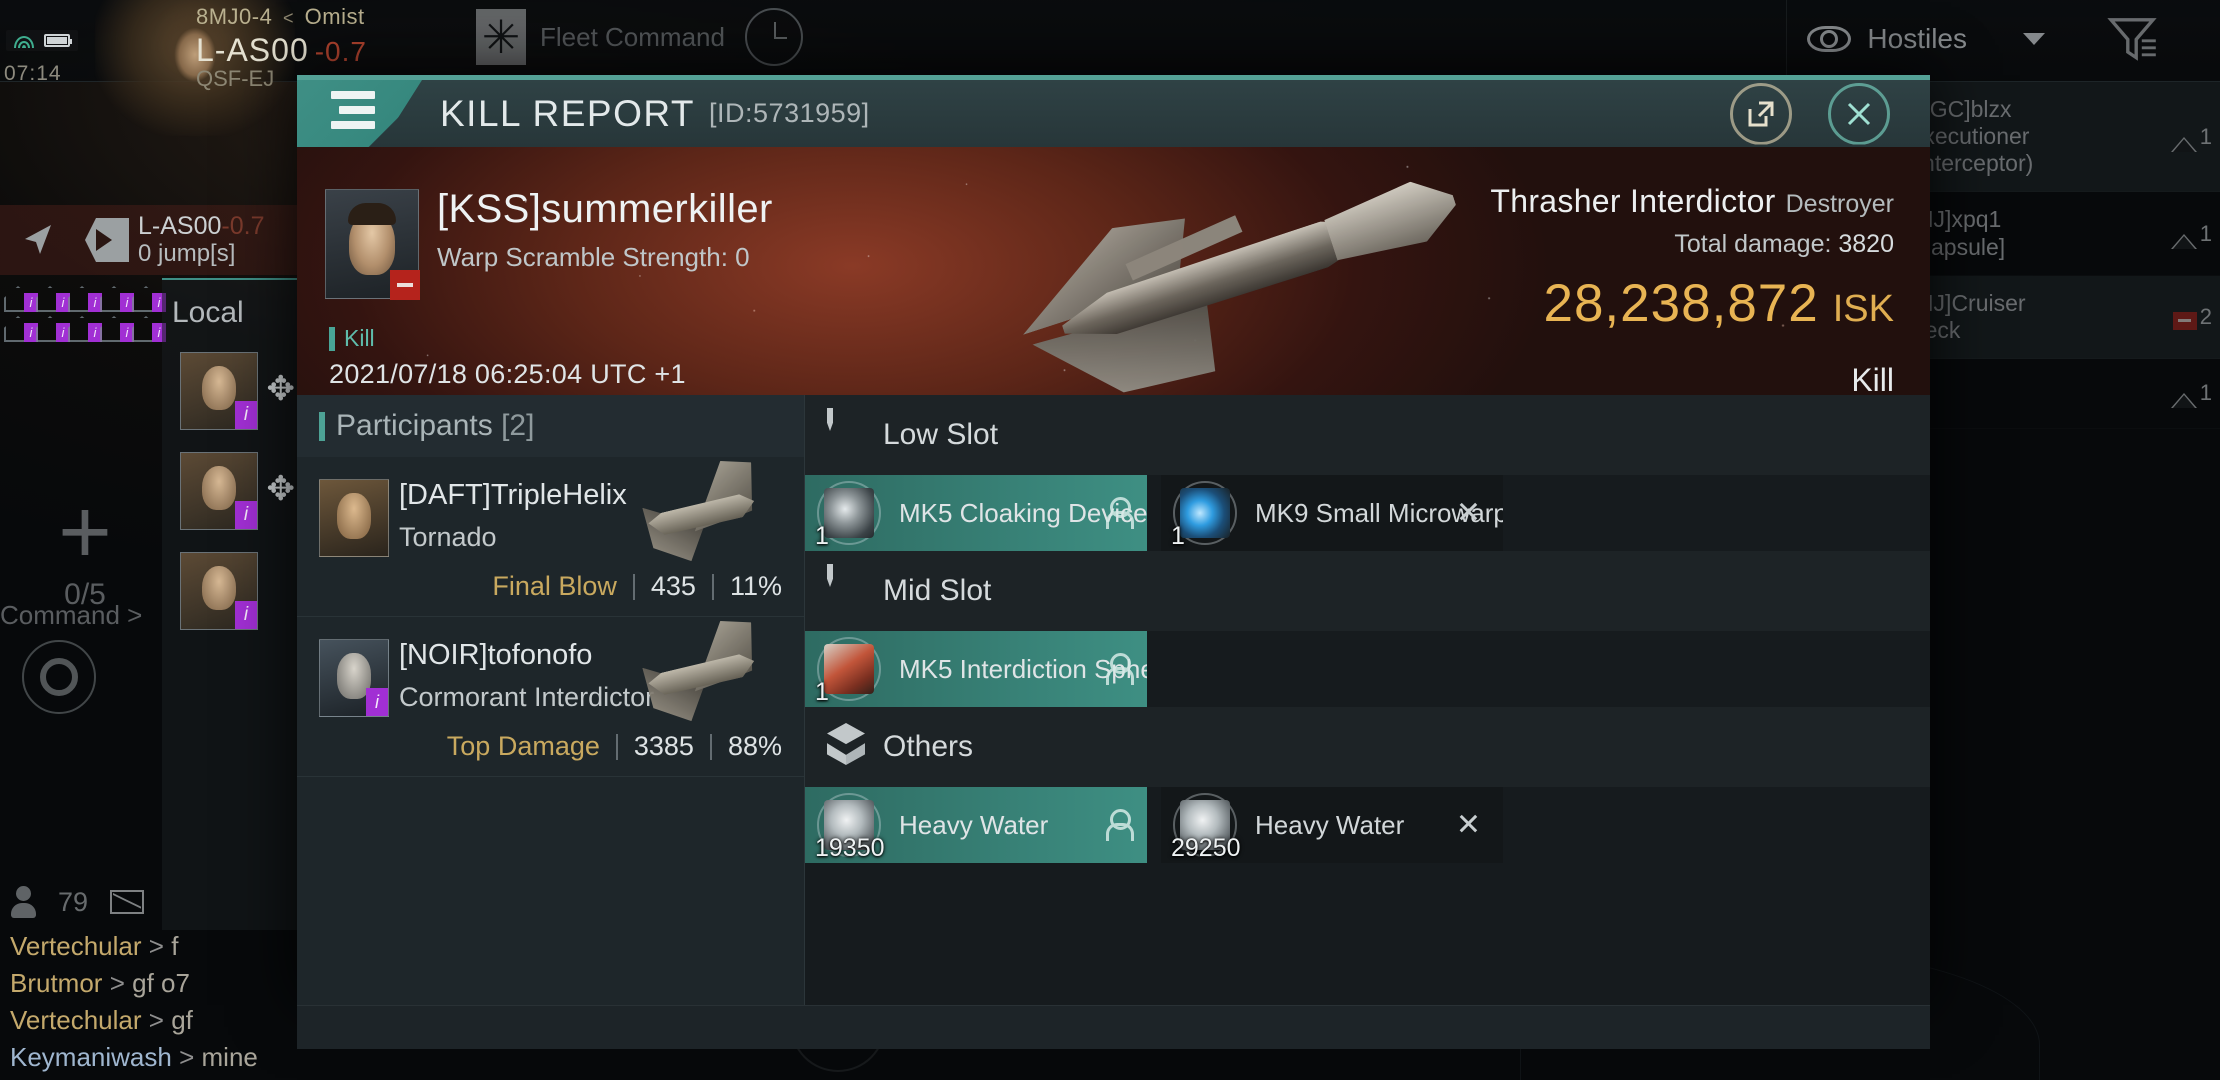 Image resolution: width=2220 pixels, height=1080 pixels. I want to click on close-button, so click(1859, 113).